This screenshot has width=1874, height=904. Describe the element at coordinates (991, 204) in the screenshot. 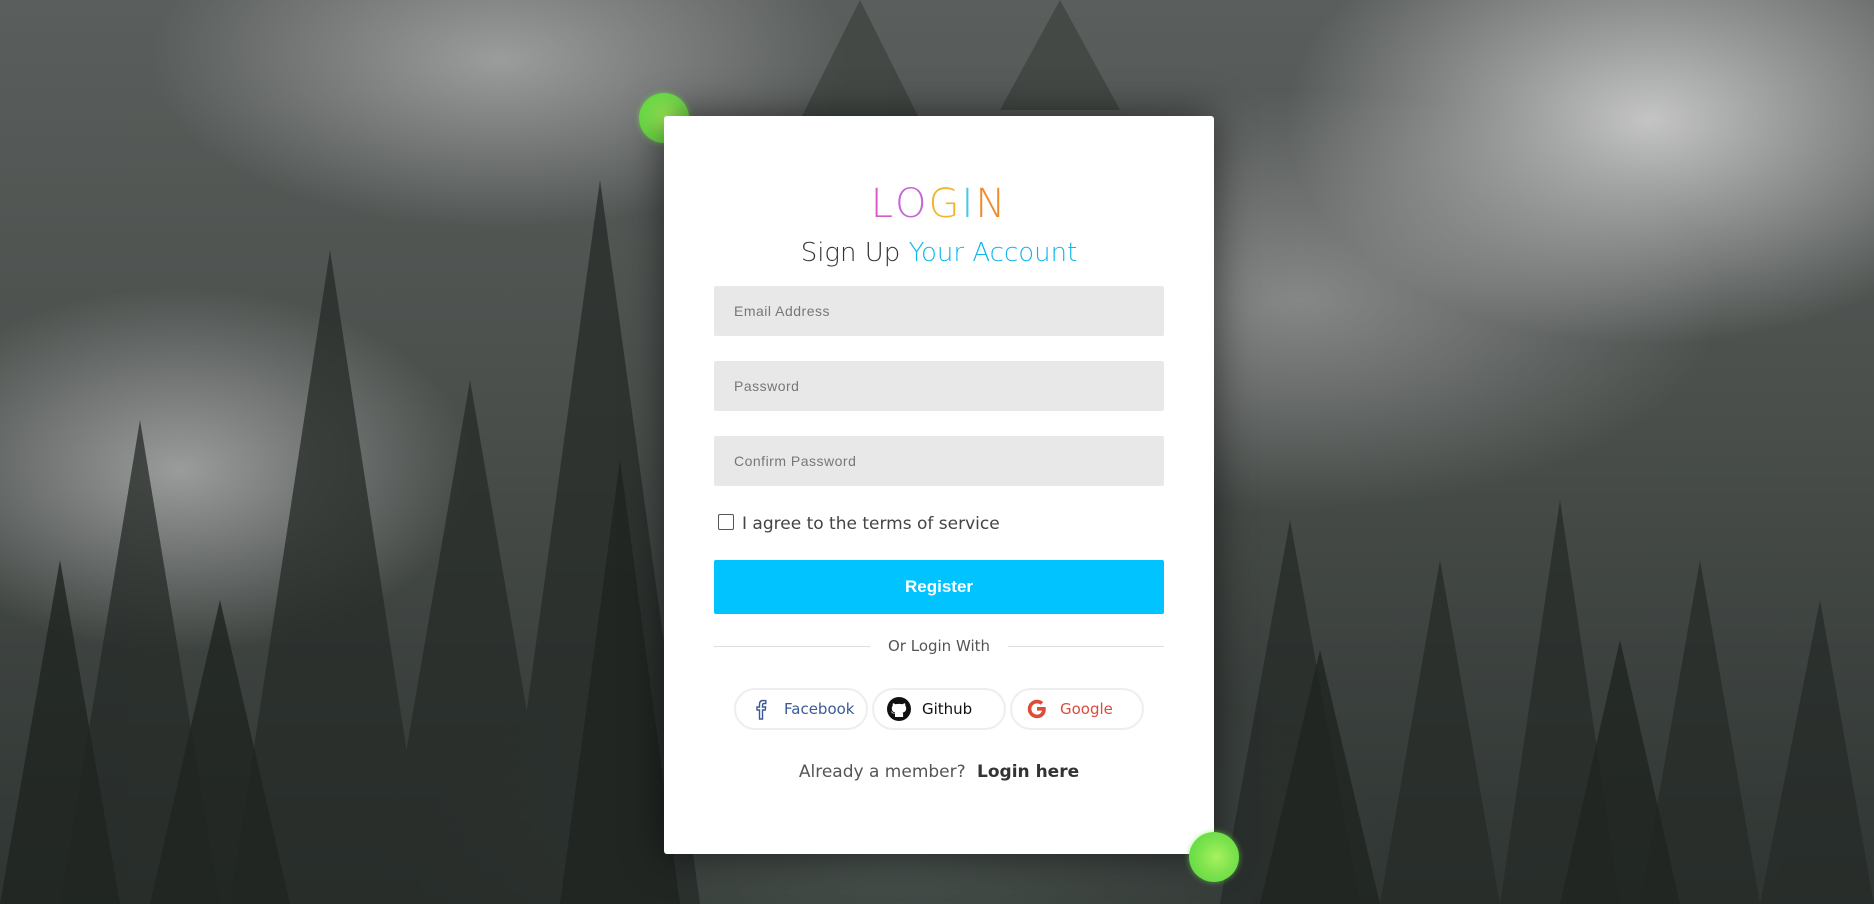

I see `logo-letter: N` at that location.